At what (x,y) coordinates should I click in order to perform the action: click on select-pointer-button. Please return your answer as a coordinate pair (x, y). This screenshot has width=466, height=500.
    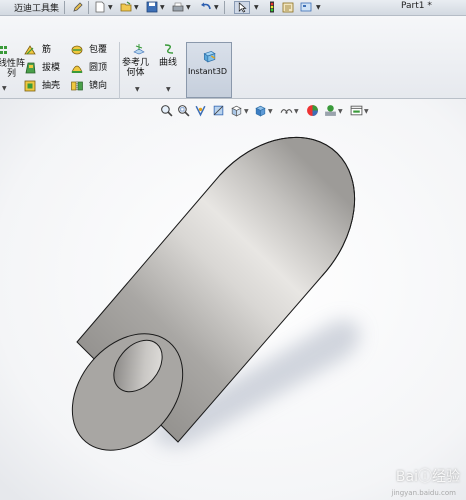
    Looking at the image, I should click on (242, 7).